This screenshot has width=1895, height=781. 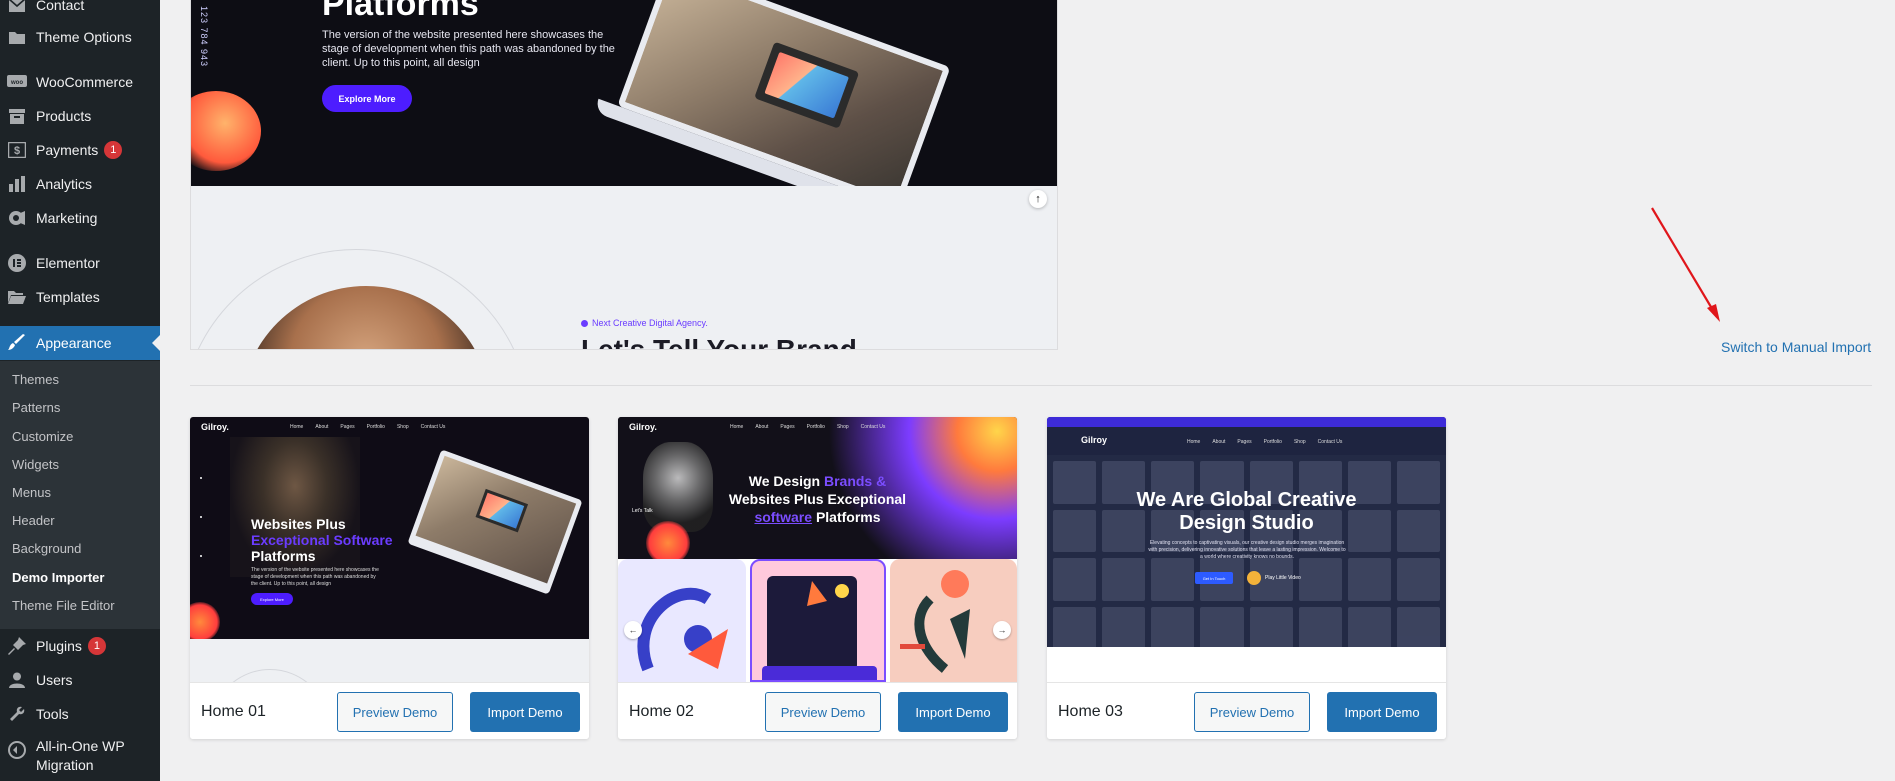 I want to click on submenu-header: Header, so click(x=33, y=520).